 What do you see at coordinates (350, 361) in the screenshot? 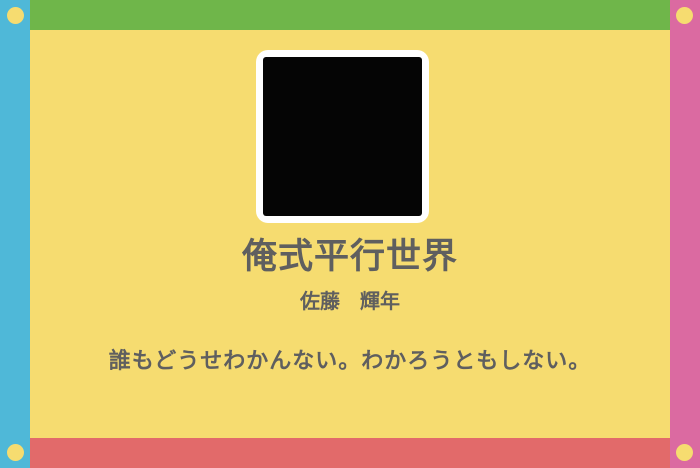
I see `tagline: 誰もどうせわかんない。わかろうともしない。` at bounding box center [350, 361].